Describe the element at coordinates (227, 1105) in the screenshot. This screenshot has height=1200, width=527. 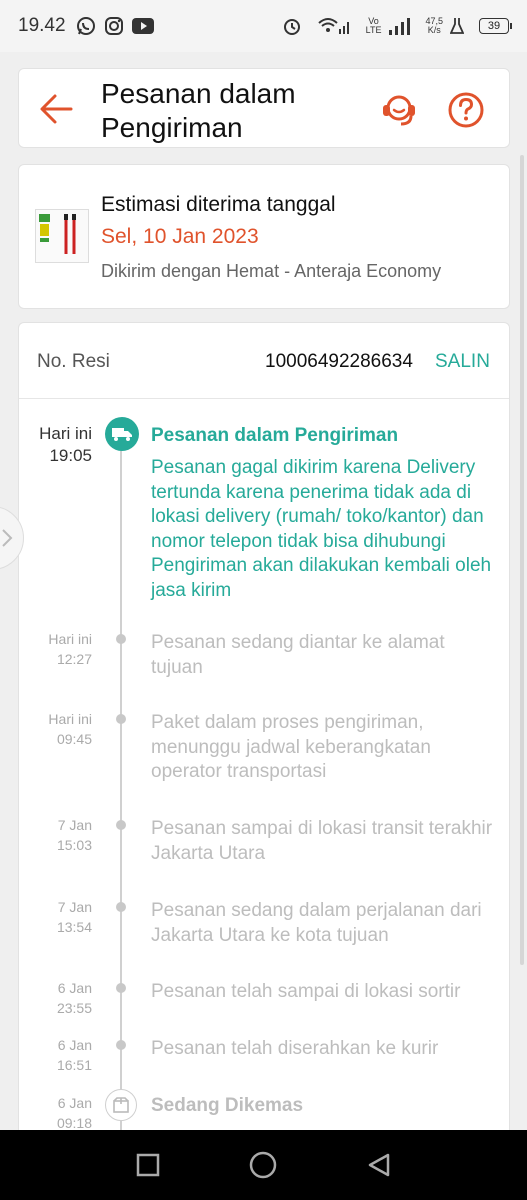
I see `packing-status: Sedang Dikemas` at that location.